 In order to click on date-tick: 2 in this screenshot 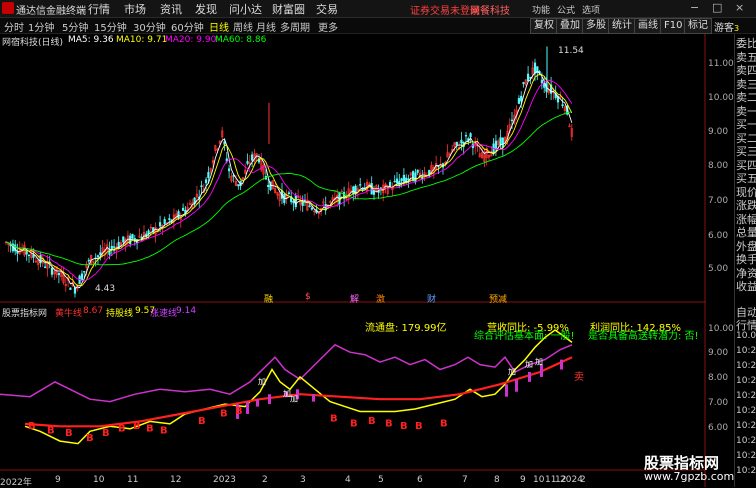, I will do `click(583, 480)`.